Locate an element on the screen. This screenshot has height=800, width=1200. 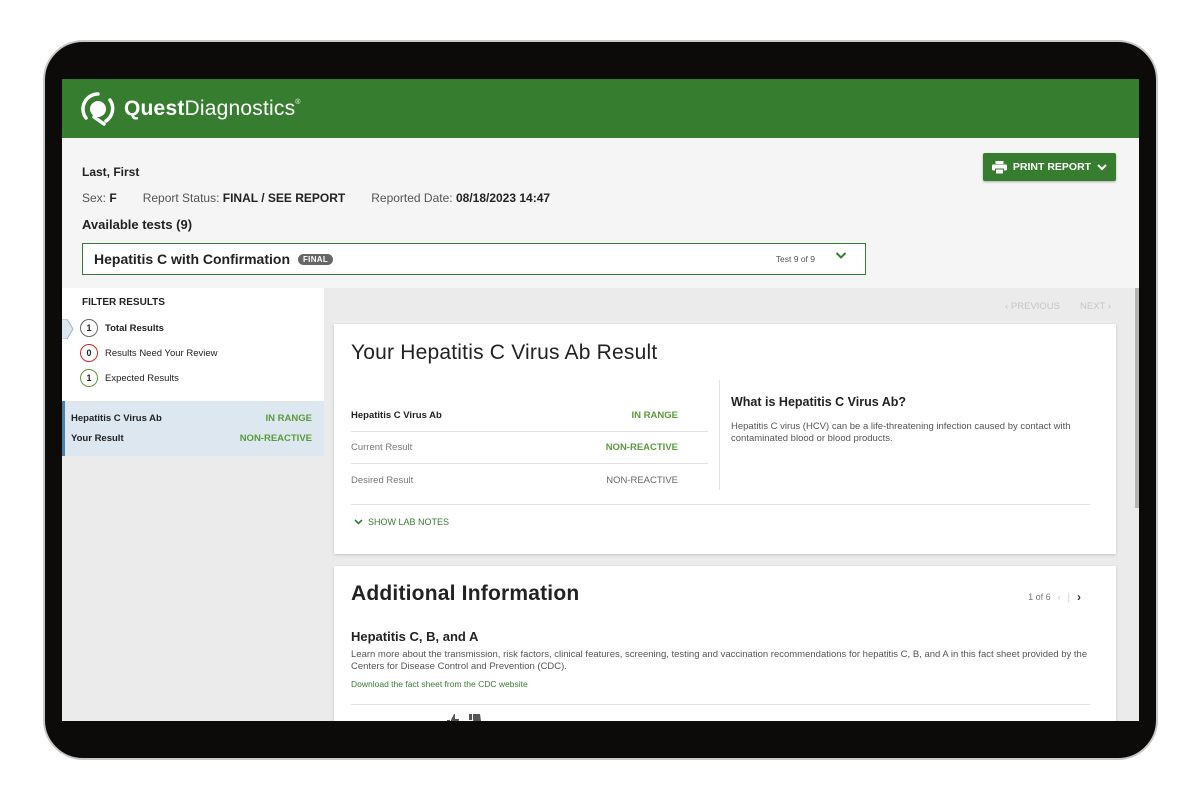
filter-label: Expected Results is located at coordinates (142, 378).